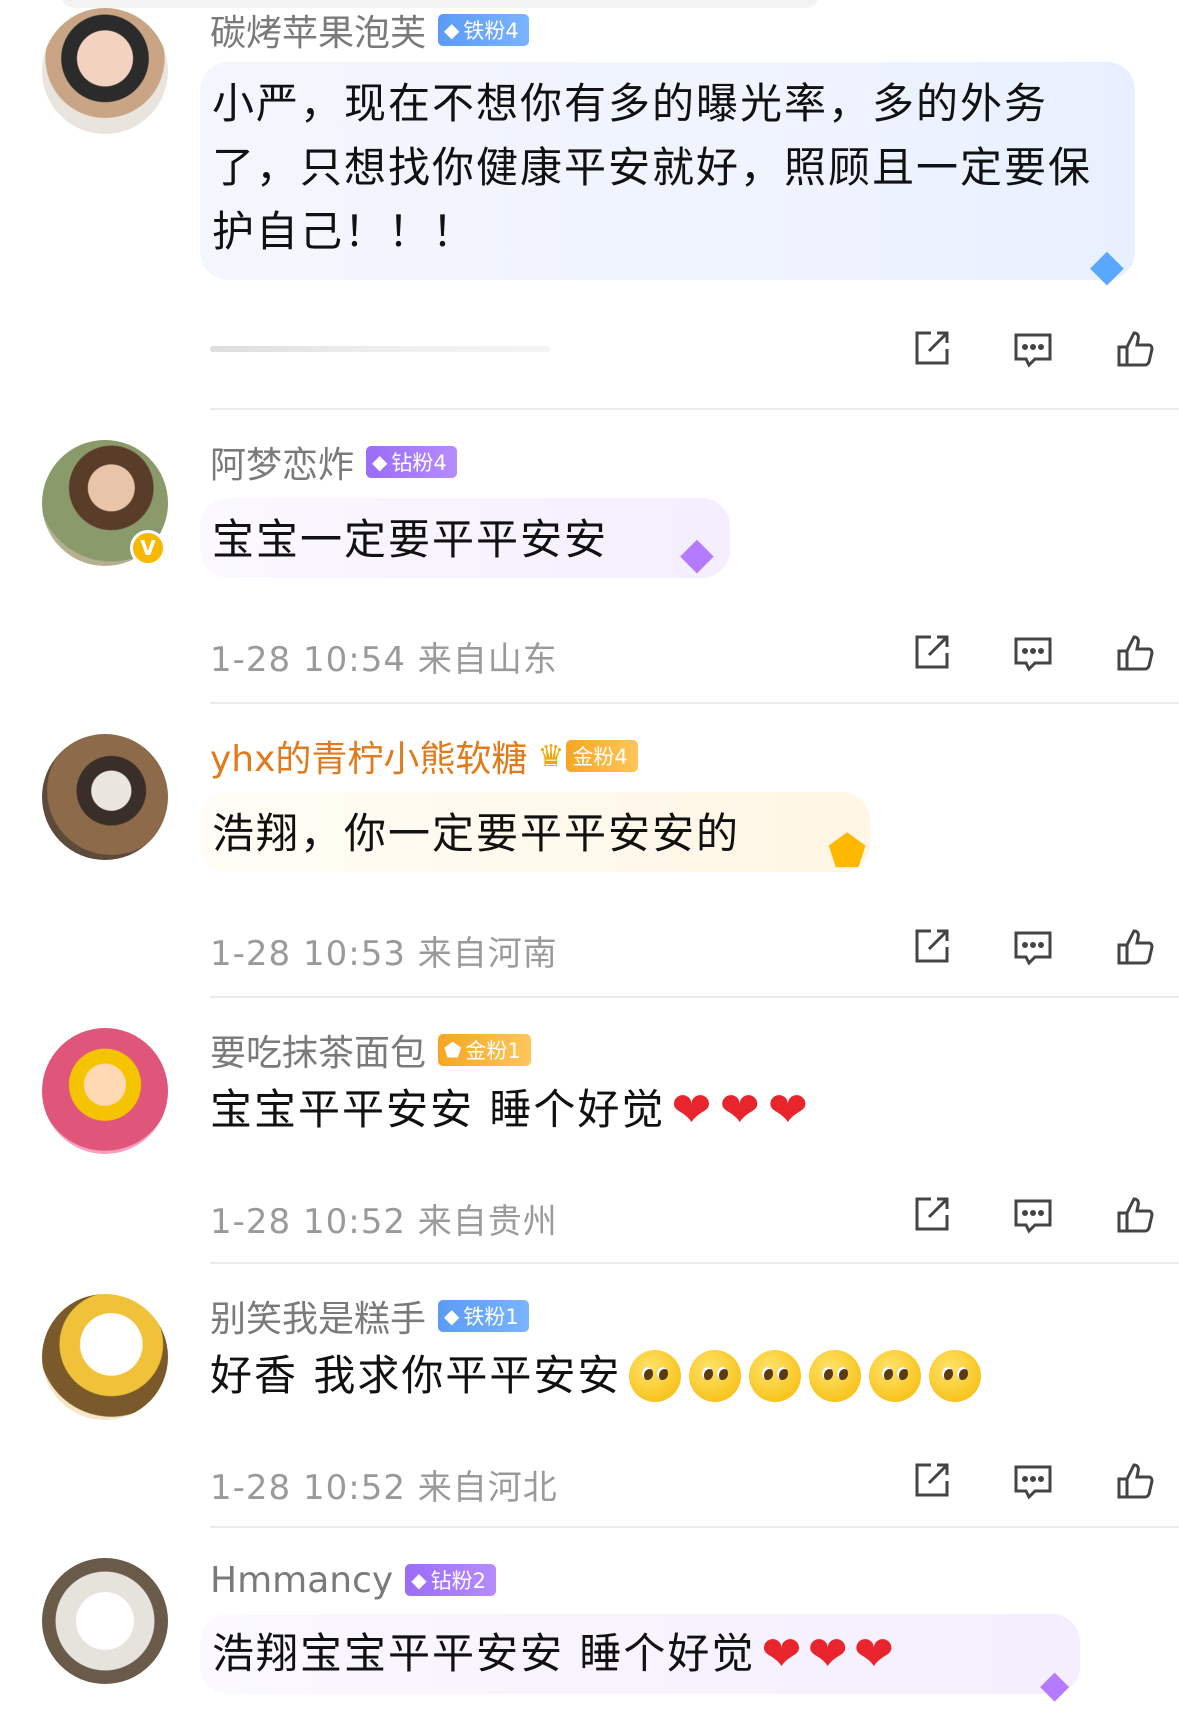  I want to click on comment-meta: 1-28 10:52 来自贵州, so click(384, 1218).